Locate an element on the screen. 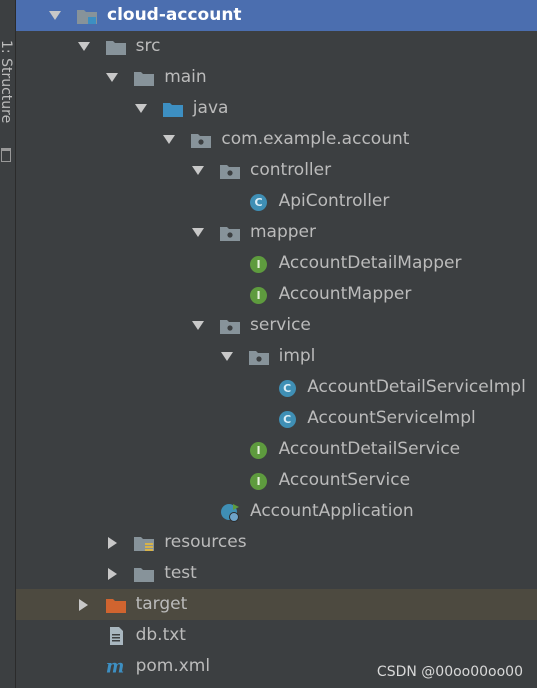 This screenshot has height=688, width=537. structure-tool-window-strip: 1: Structure is located at coordinates (8, 344).